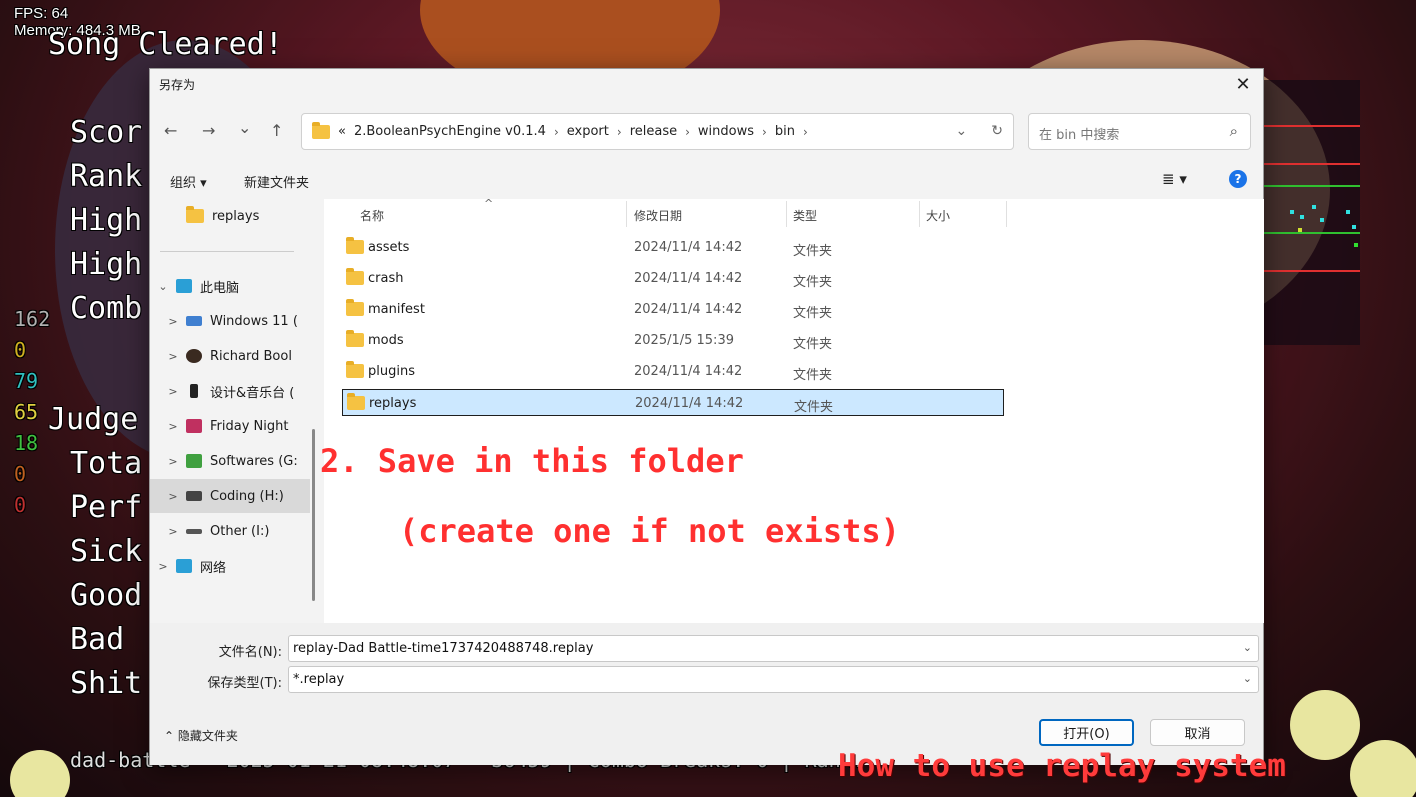 This screenshot has width=1416, height=797. I want to click on sort-arrow-icon: ^, so click(489, 203).